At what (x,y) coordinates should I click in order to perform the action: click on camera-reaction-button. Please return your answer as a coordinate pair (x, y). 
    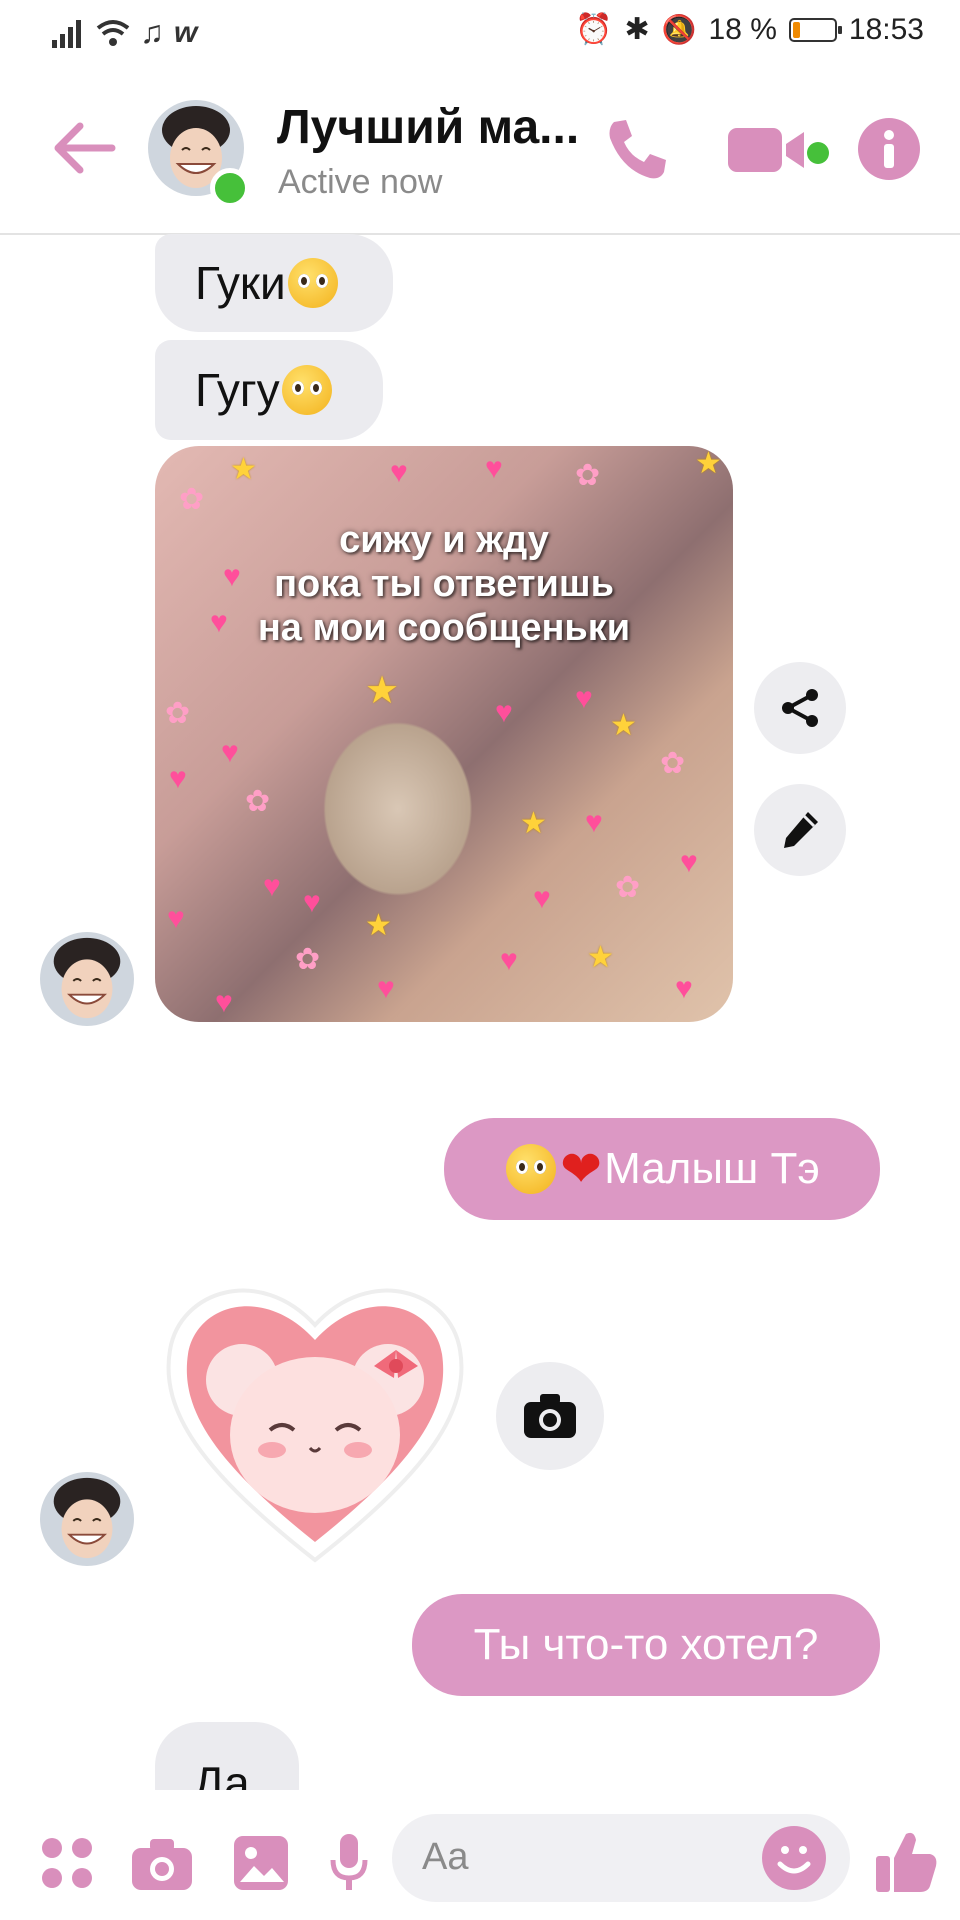
    Looking at the image, I should click on (550, 1416).